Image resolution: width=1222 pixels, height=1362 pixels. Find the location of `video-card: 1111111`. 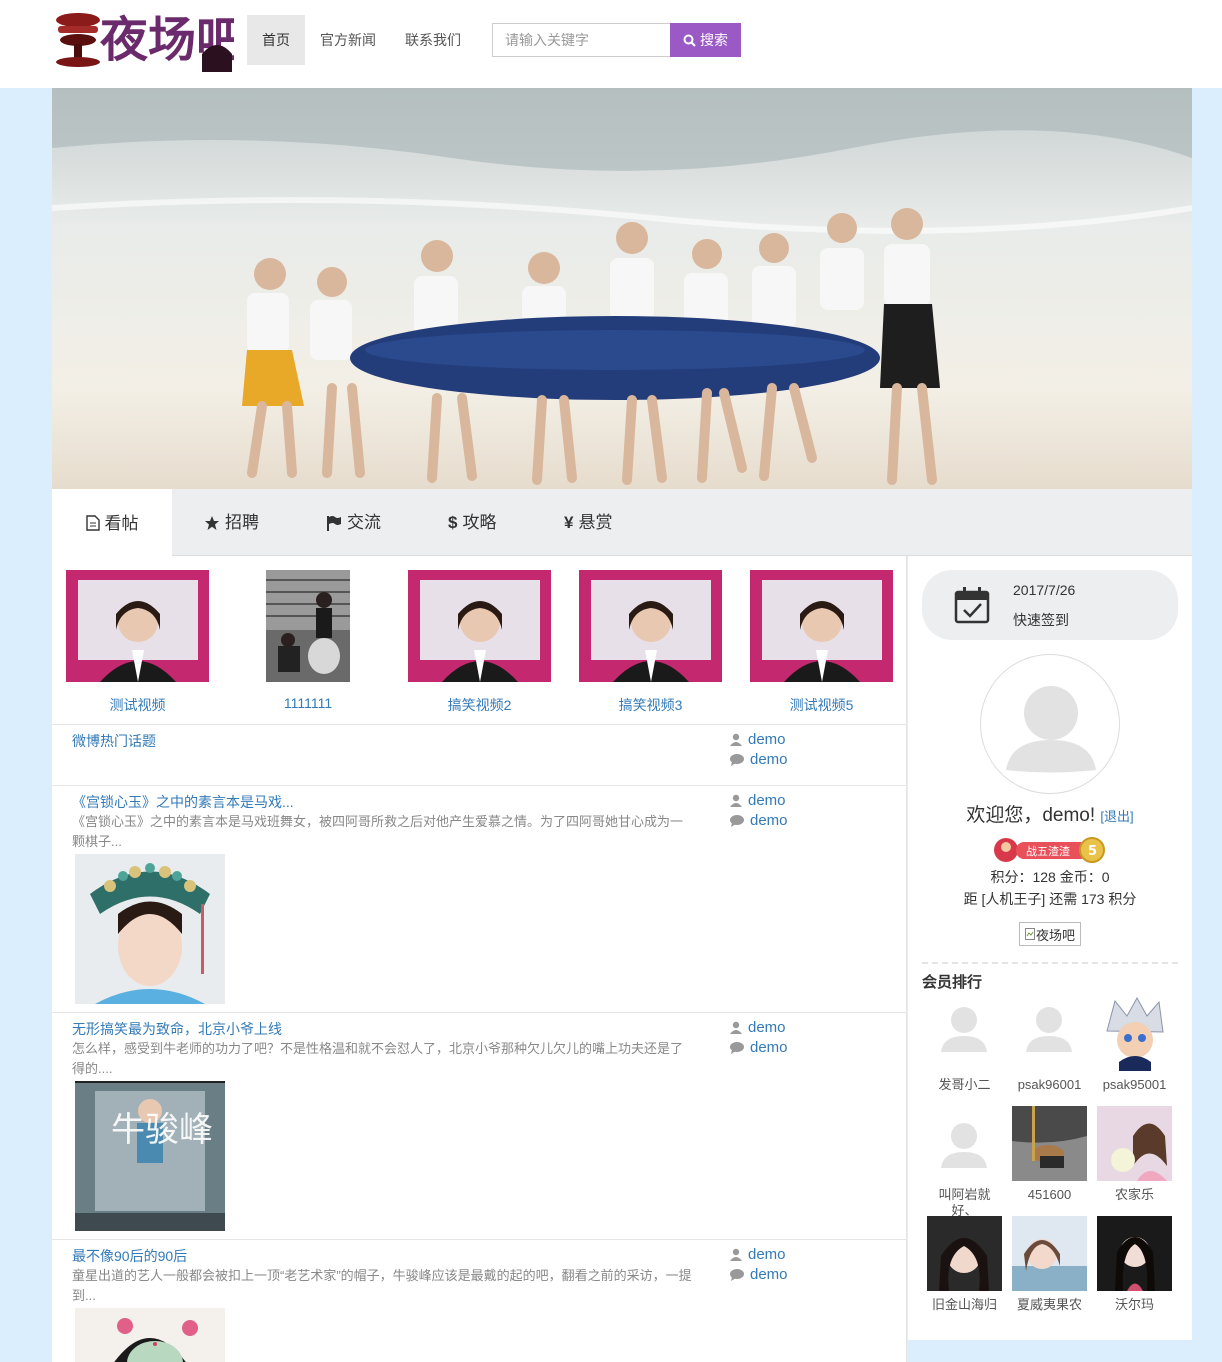

video-card: 1111111 is located at coordinates (308, 640).